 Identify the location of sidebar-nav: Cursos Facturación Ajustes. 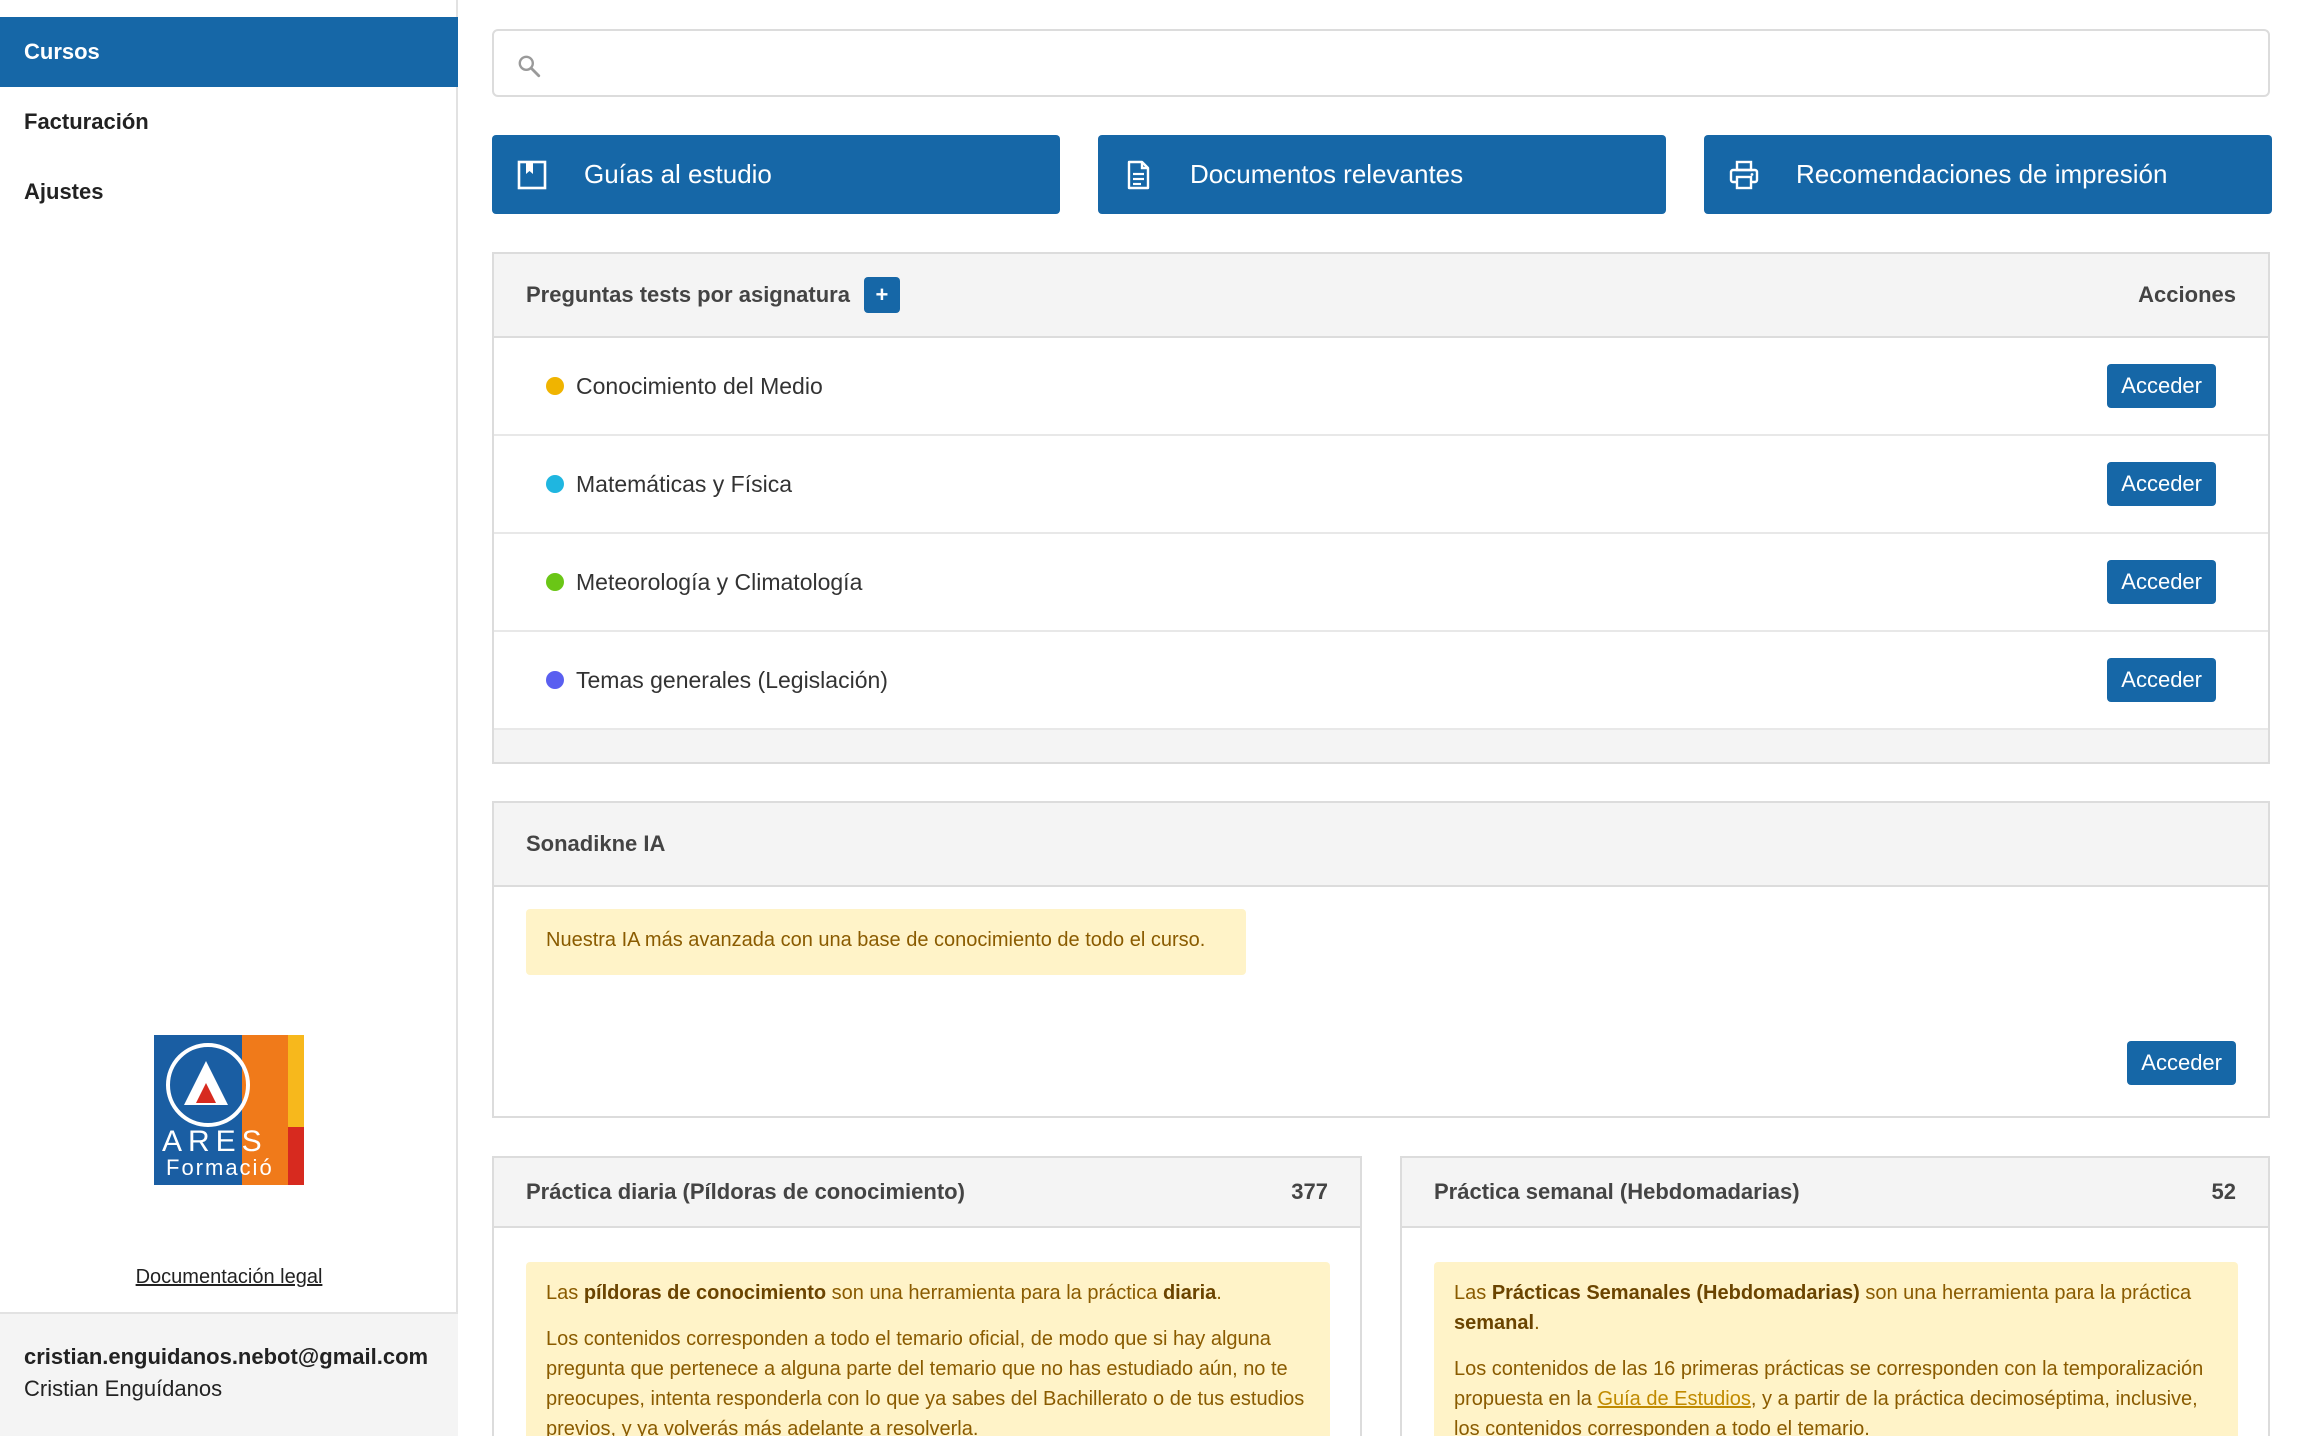
(229, 122).